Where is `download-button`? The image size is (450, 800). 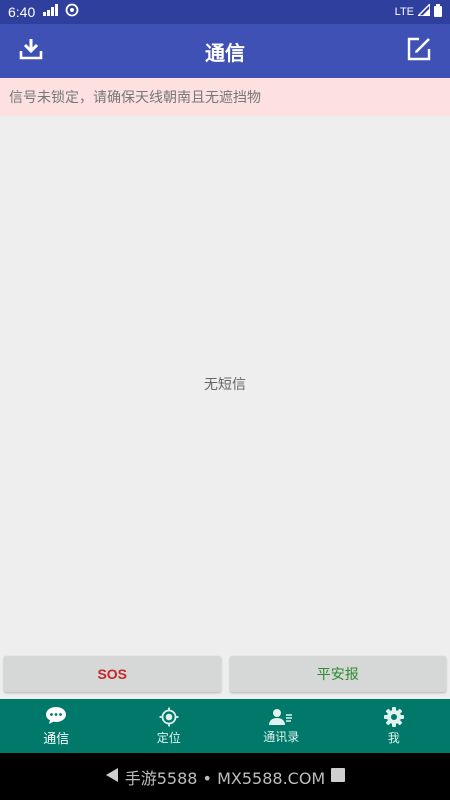
download-button is located at coordinates (31, 51).